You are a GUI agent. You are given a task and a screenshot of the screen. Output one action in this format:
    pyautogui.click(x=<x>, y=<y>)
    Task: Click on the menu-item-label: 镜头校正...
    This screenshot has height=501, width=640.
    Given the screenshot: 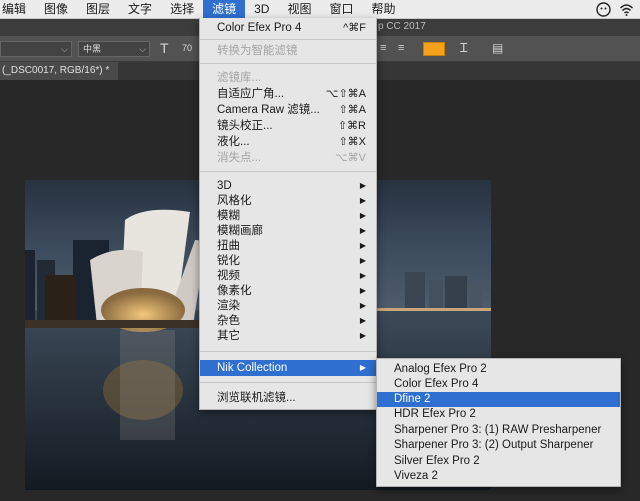 What is the action you would take?
    pyautogui.click(x=245, y=126)
    